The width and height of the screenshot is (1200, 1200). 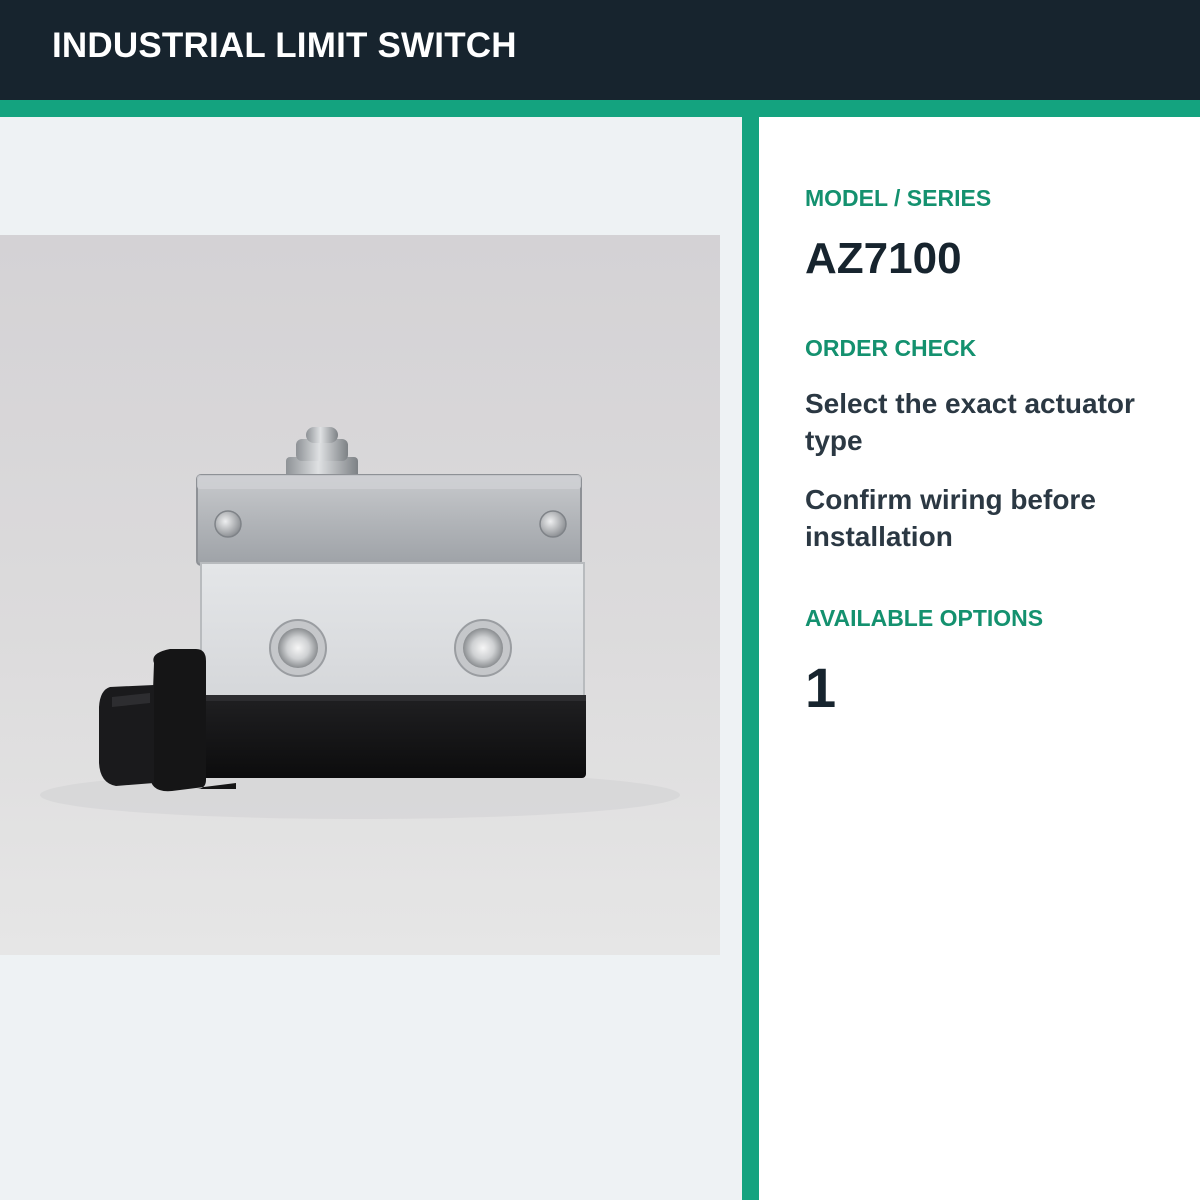 What do you see at coordinates (821, 687) in the screenshot?
I see `available-options-value: 1` at bounding box center [821, 687].